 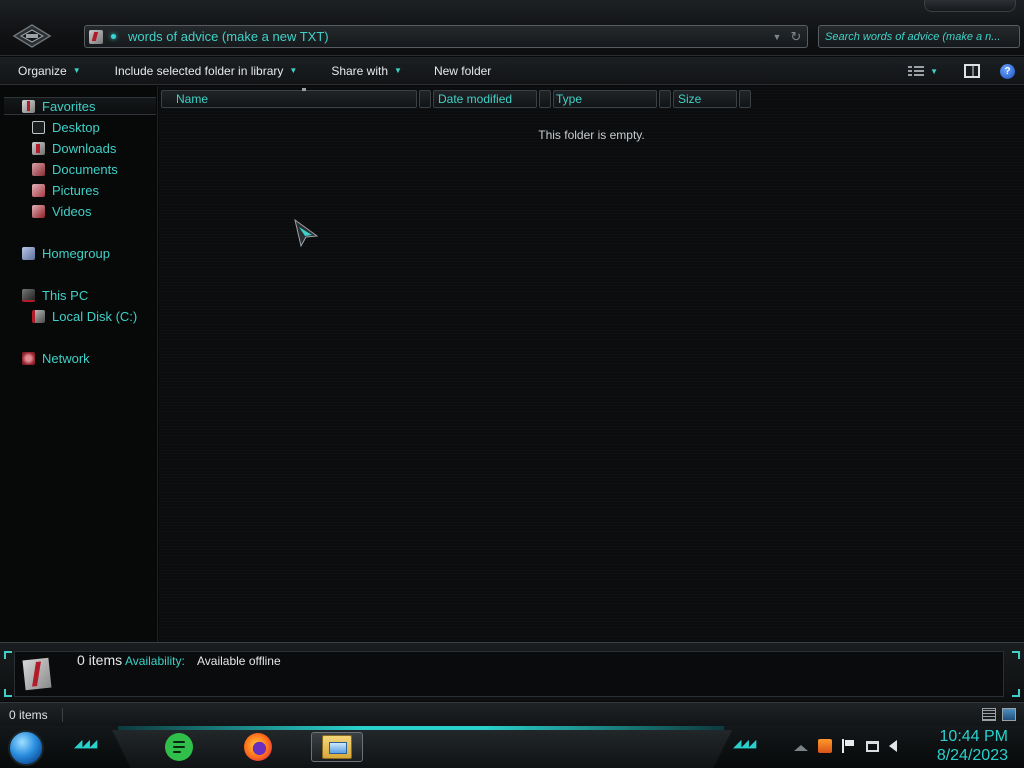 I want to click on taskbar: ◢◢◢ ◢◢◢ 10:44 PM 8/24/2023, so click(x=512, y=747).